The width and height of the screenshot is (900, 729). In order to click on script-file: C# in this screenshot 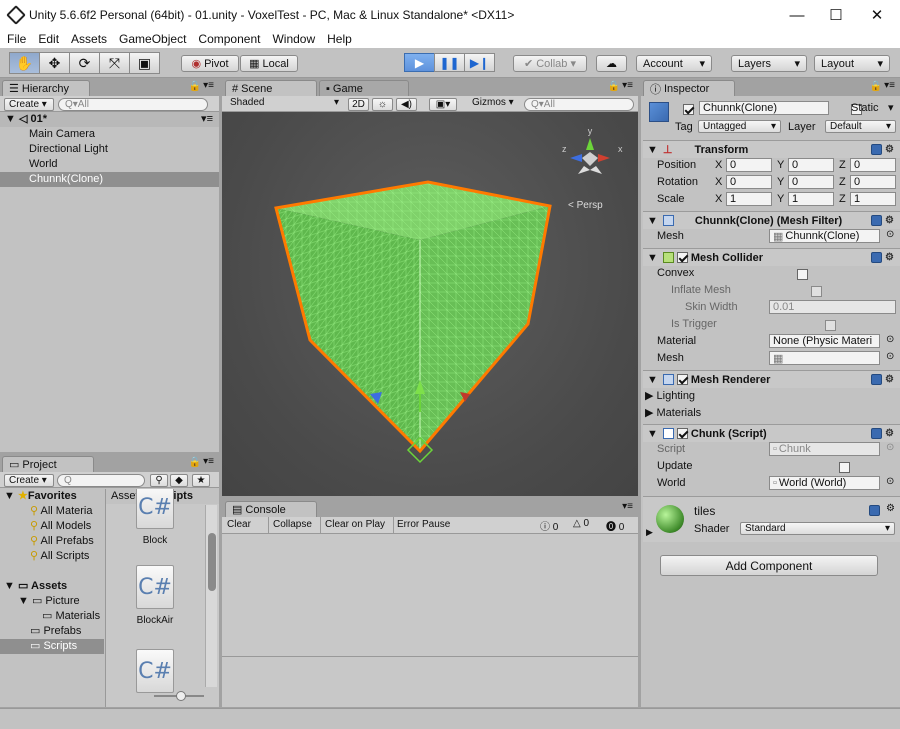, I will do `click(155, 674)`.